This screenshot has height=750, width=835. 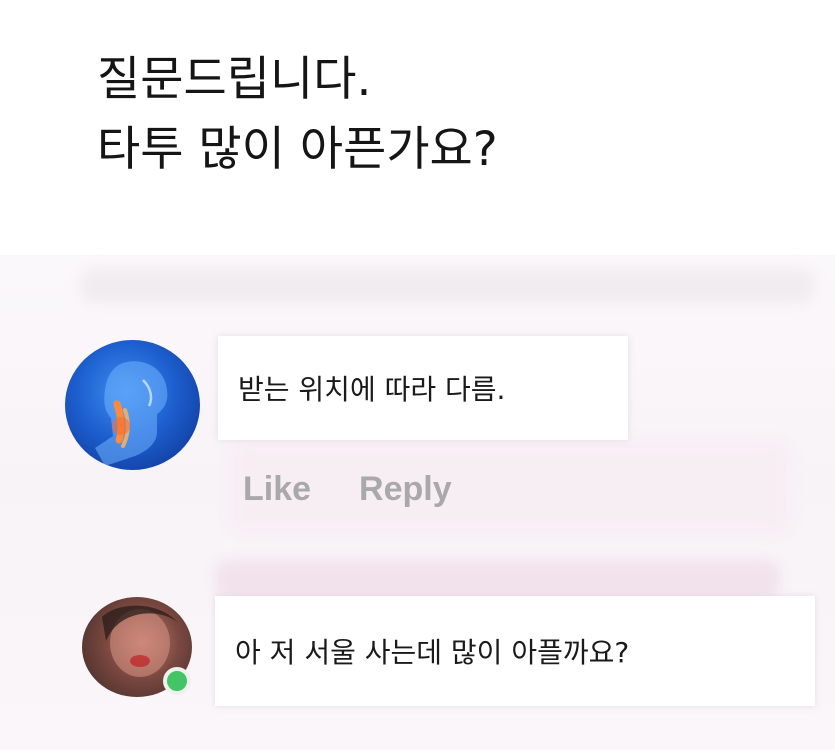 What do you see at coordinates (297, 115) in the screenshot?
I see `post-title: 질문드립니다. 타투 많이 아픈가요?` at bounding box center [297, 115].